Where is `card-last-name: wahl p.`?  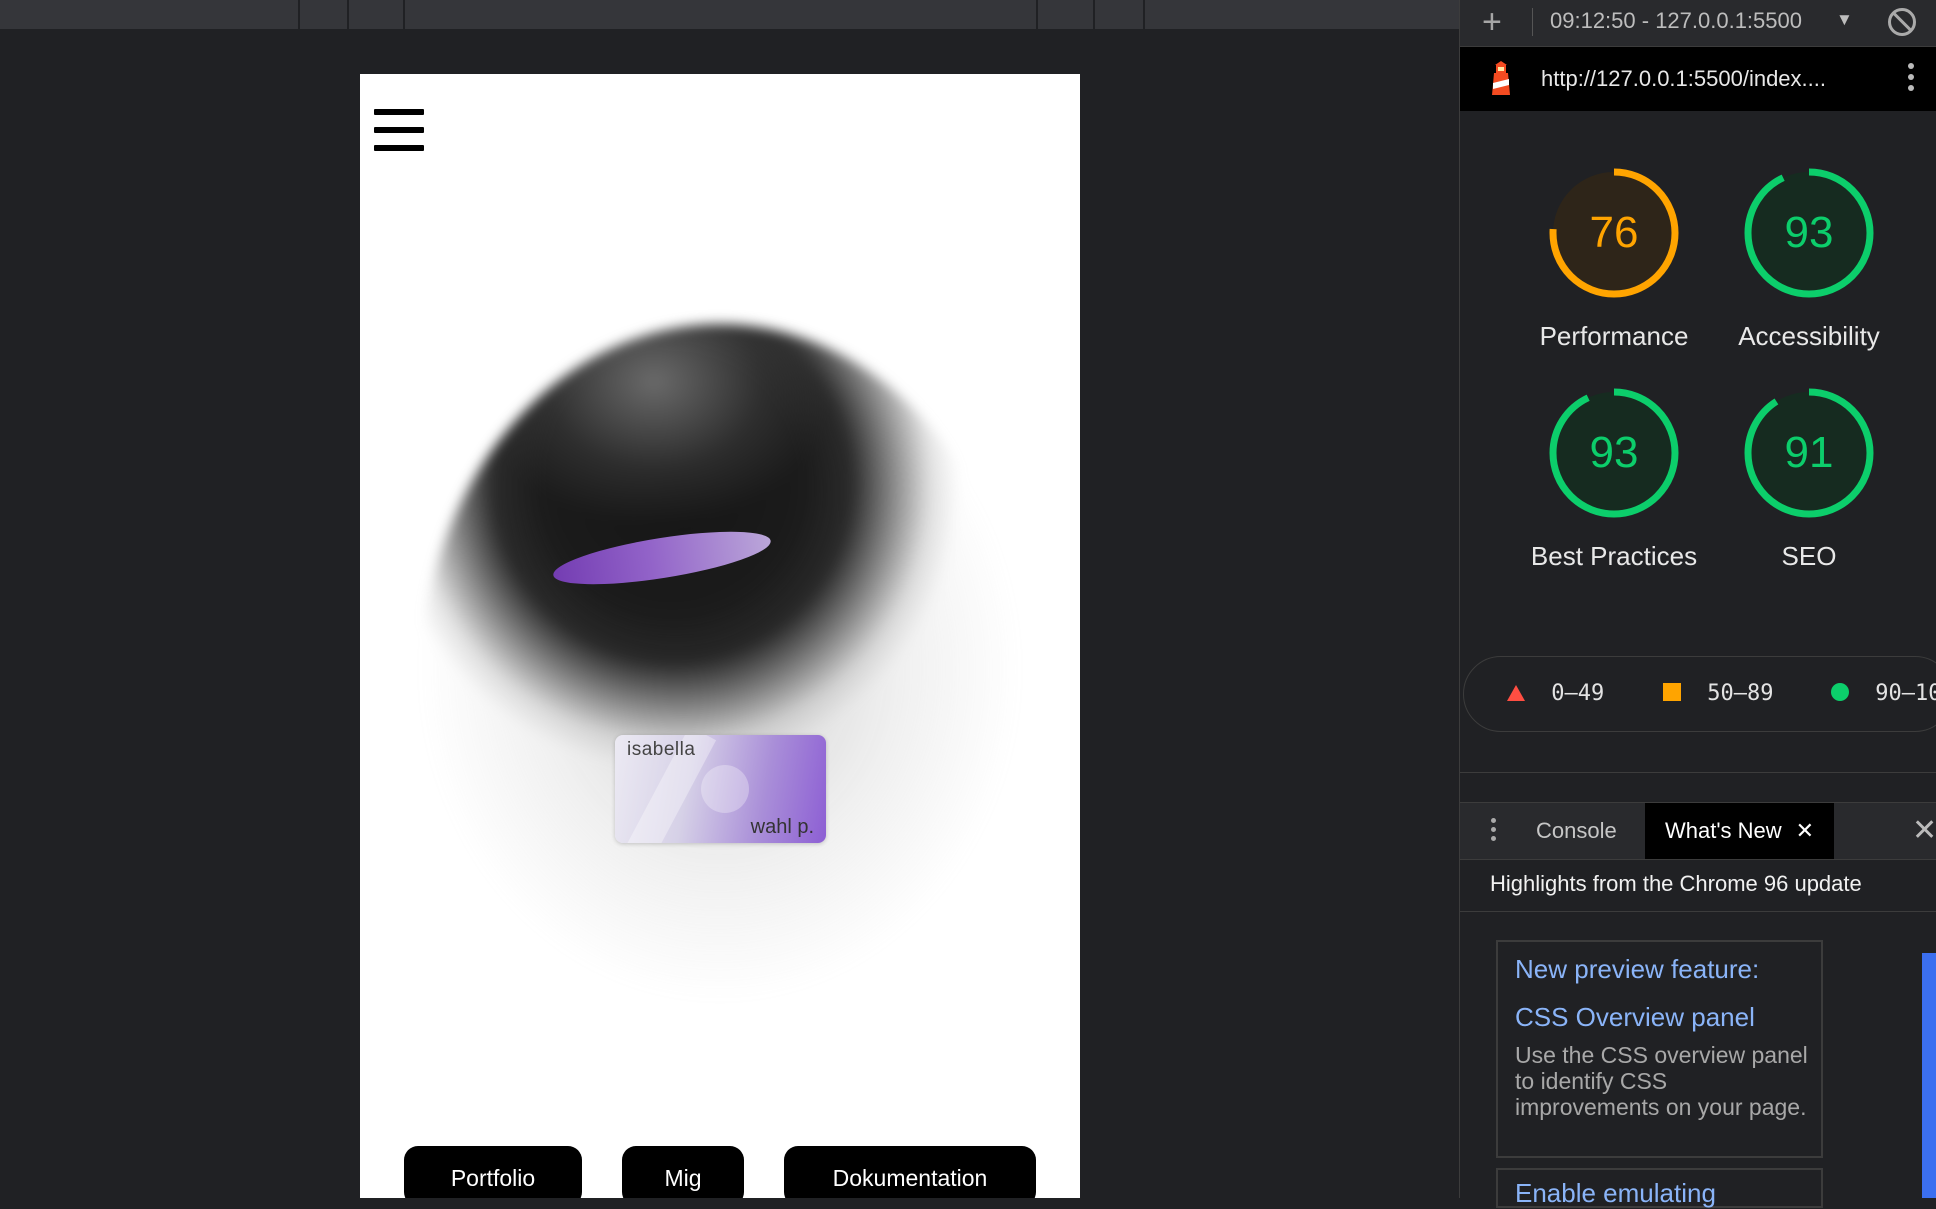
card-last-name: wahl p. is located at coordinates (782, 827).